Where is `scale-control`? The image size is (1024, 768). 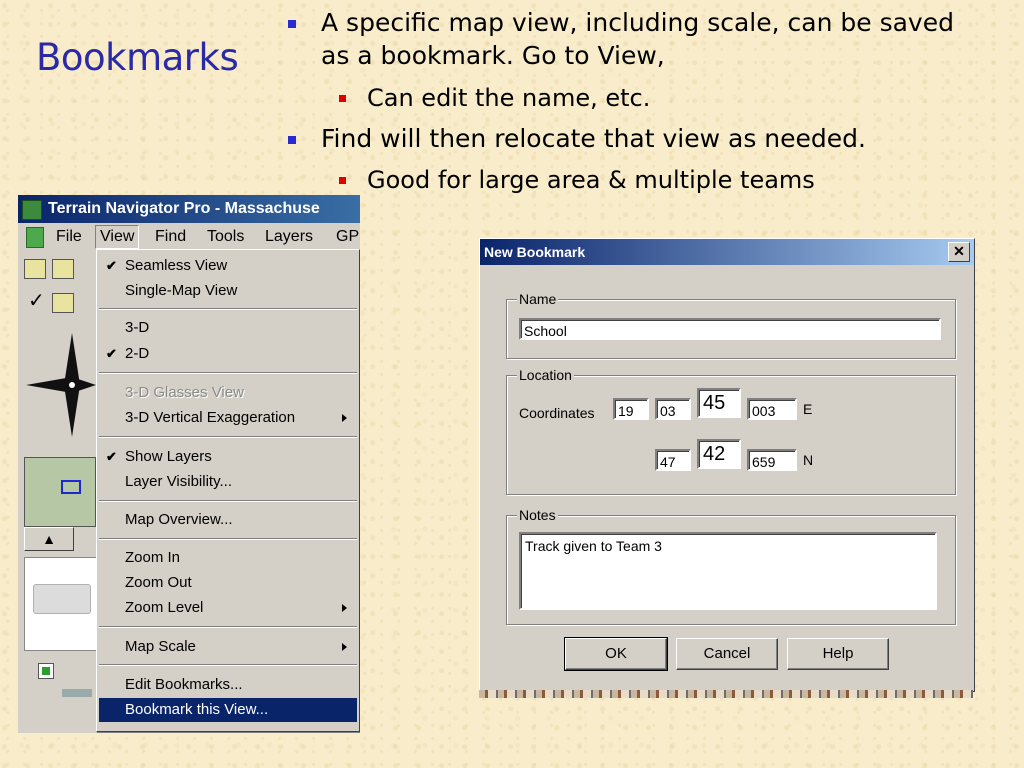 scale-control is located at coordinates (77, 693).